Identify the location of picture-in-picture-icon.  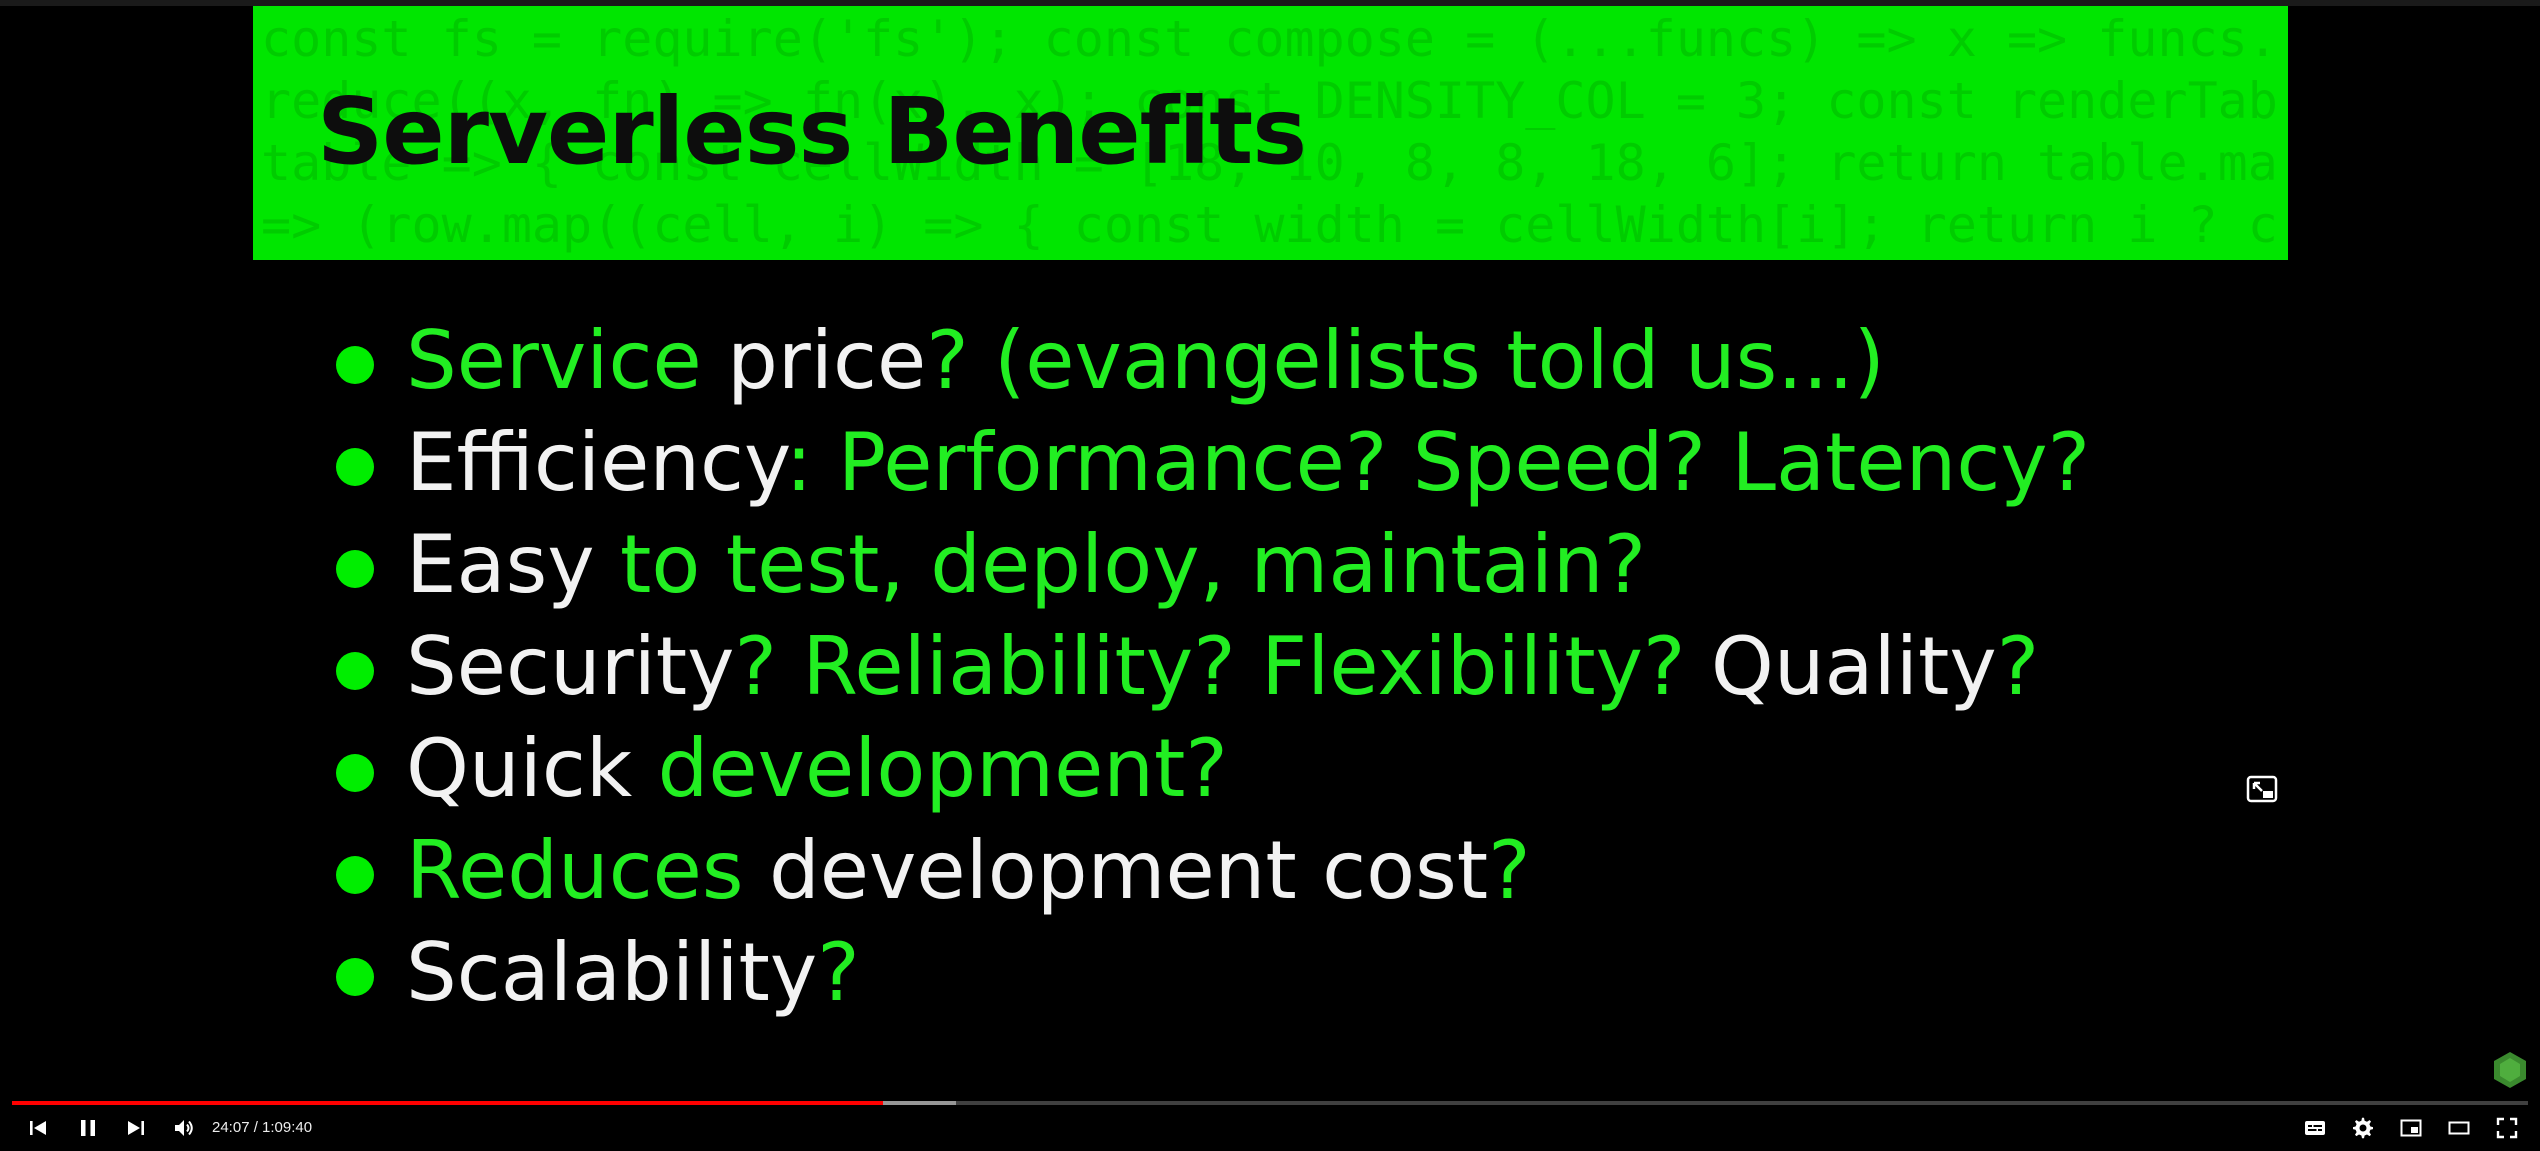
(2262, 789).